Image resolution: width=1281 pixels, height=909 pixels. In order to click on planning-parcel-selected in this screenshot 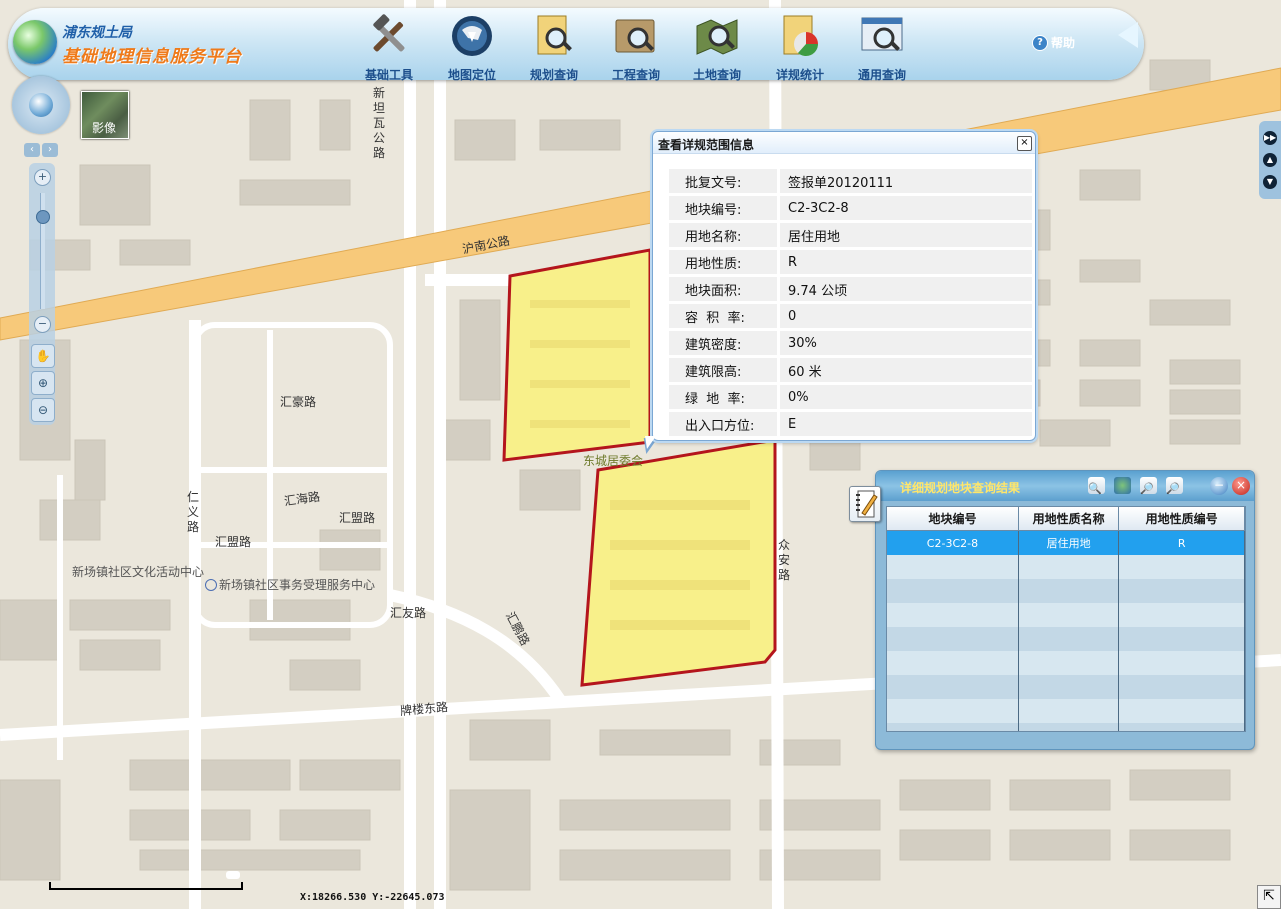, I will do `click(678, 562)`.